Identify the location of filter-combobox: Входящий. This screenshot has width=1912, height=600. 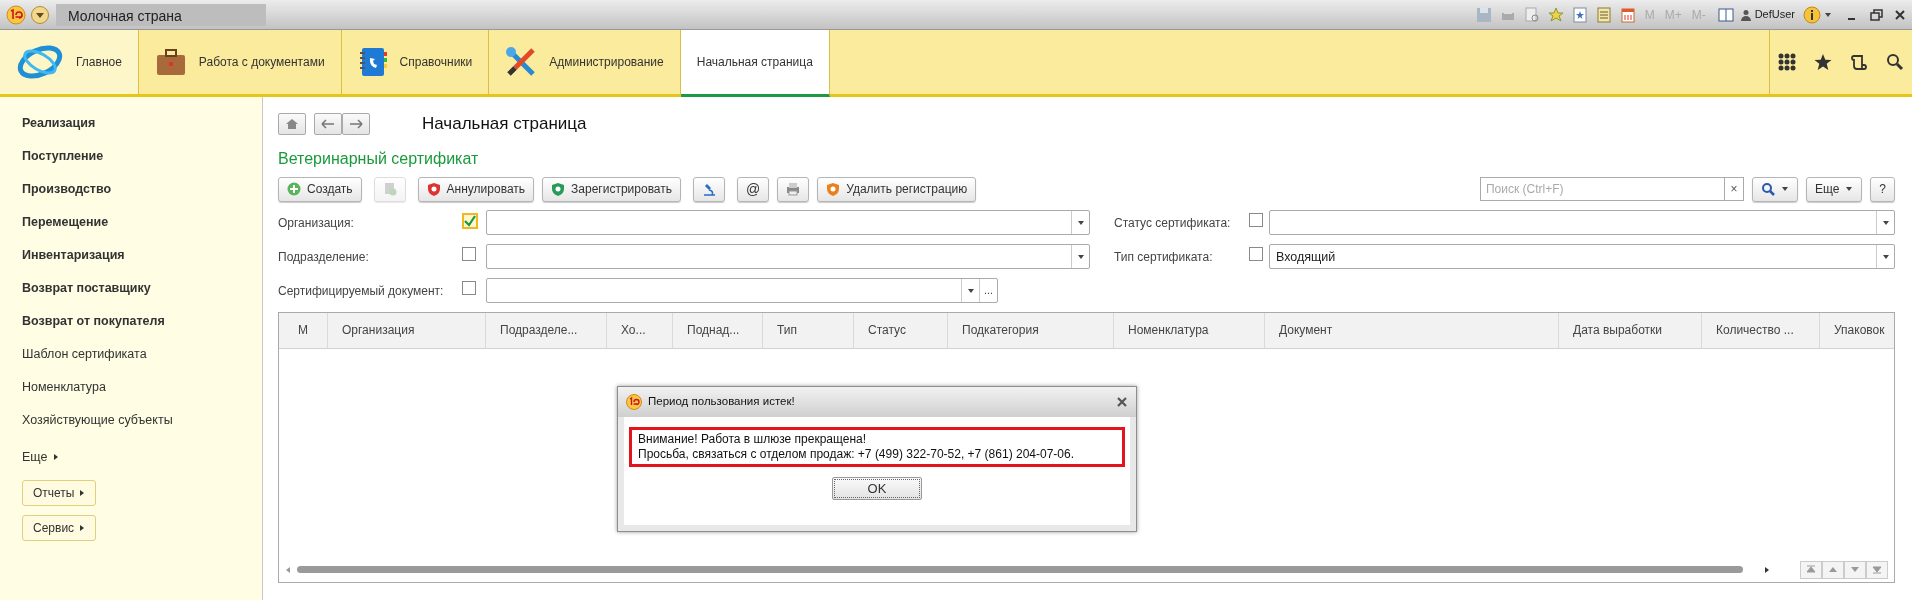
(1582, 256).